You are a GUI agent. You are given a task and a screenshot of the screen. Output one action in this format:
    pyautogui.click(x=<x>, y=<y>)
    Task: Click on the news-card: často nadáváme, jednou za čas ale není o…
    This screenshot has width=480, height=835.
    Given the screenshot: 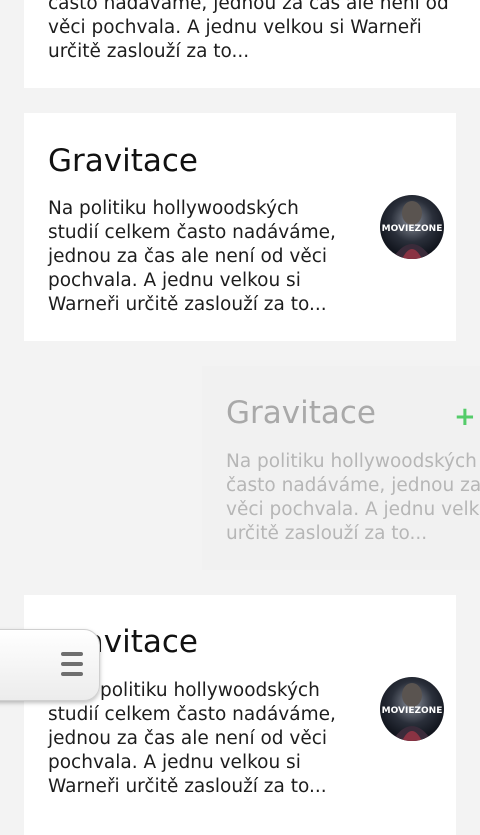 What is the action you would take?
    pyautogui.click(x=252, y=44)
    